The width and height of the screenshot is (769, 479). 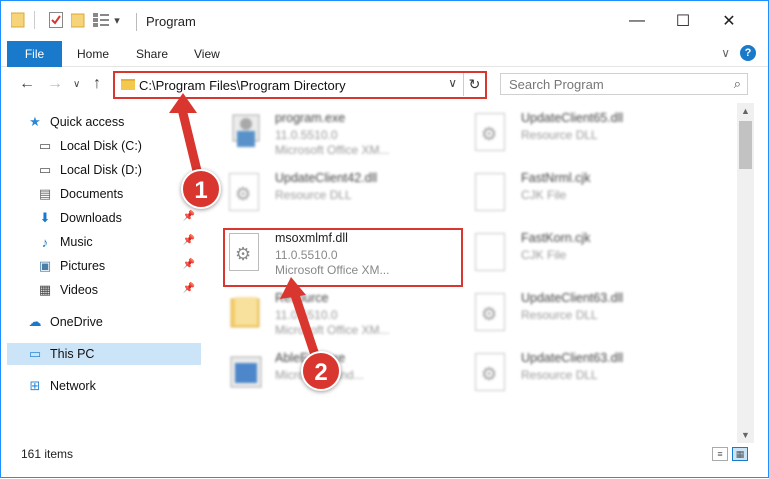 What do you see at coordinates (748, 53) in the screenshot?
I see `help-icon: ?` at bounding box center [748, 53].